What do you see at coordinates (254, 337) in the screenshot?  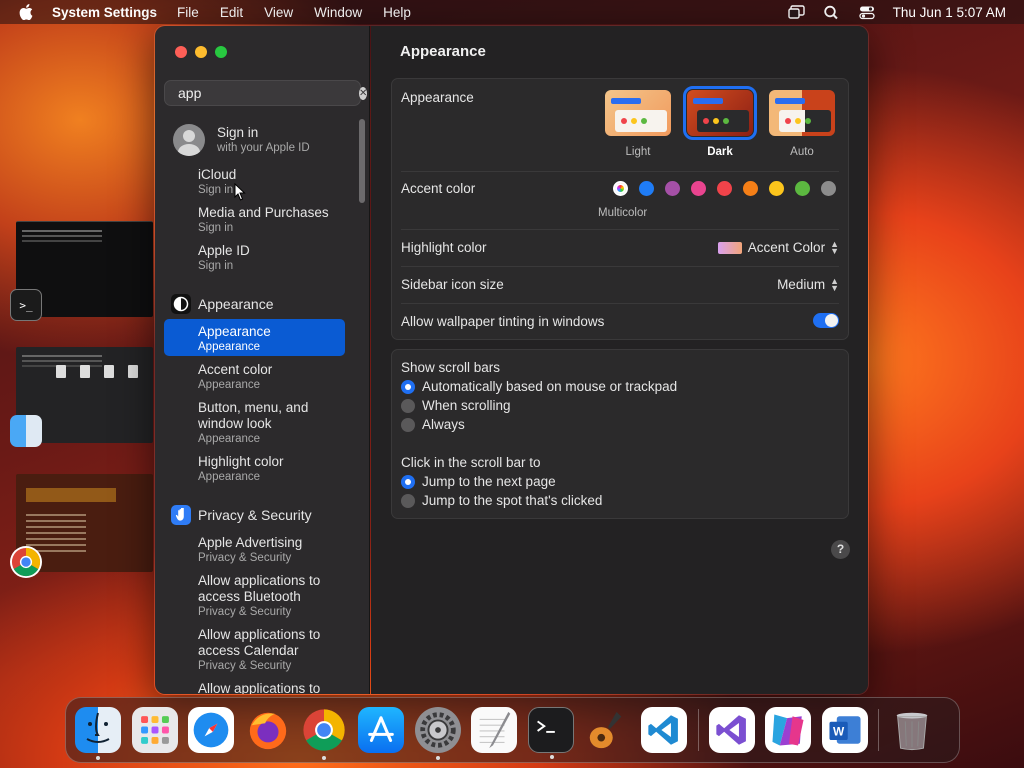 I see `sidebar-item-appearance-selected: Appearance Appearance` at bounding box center [254, 337].